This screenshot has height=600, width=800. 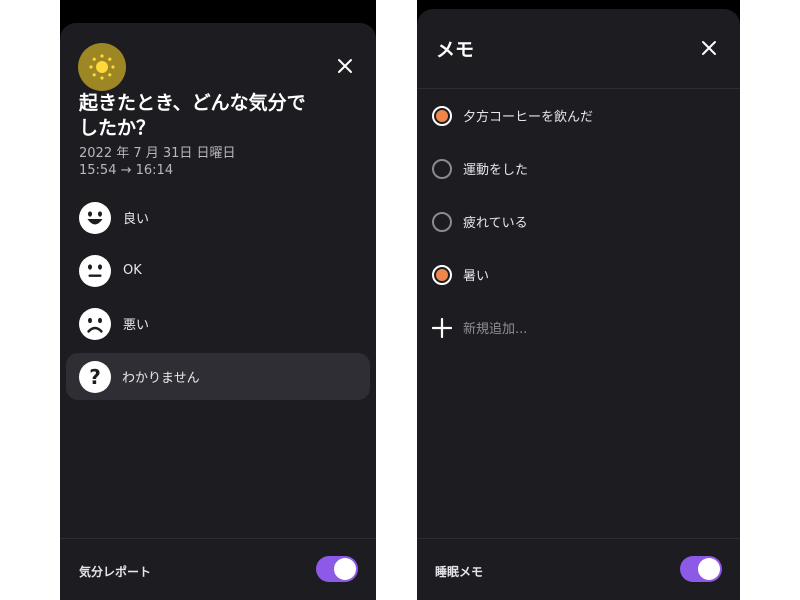 I want to click on memo-item-tired: 疲れている, so click(x=578, y=221).